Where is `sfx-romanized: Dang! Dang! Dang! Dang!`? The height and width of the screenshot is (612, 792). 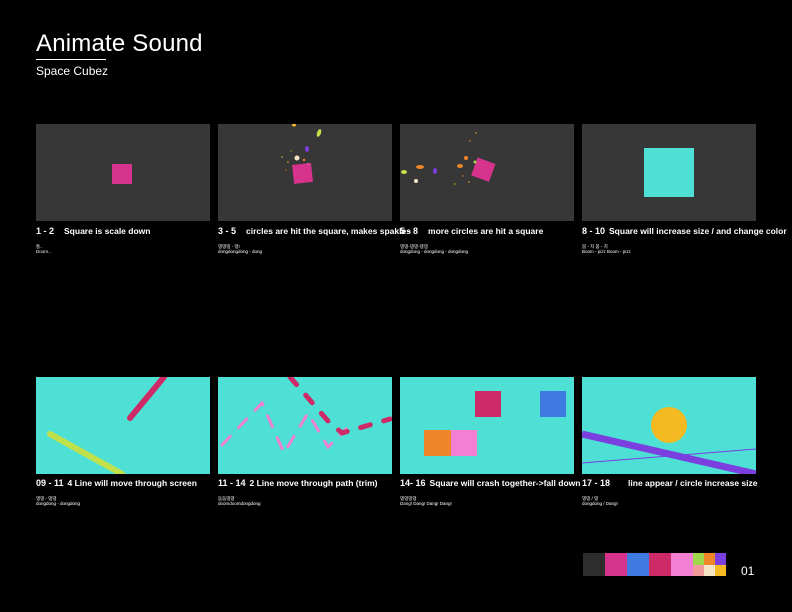 sfx-romanized: Dang! Dang! Dang! Dang! is located at coordinates (426, 503).